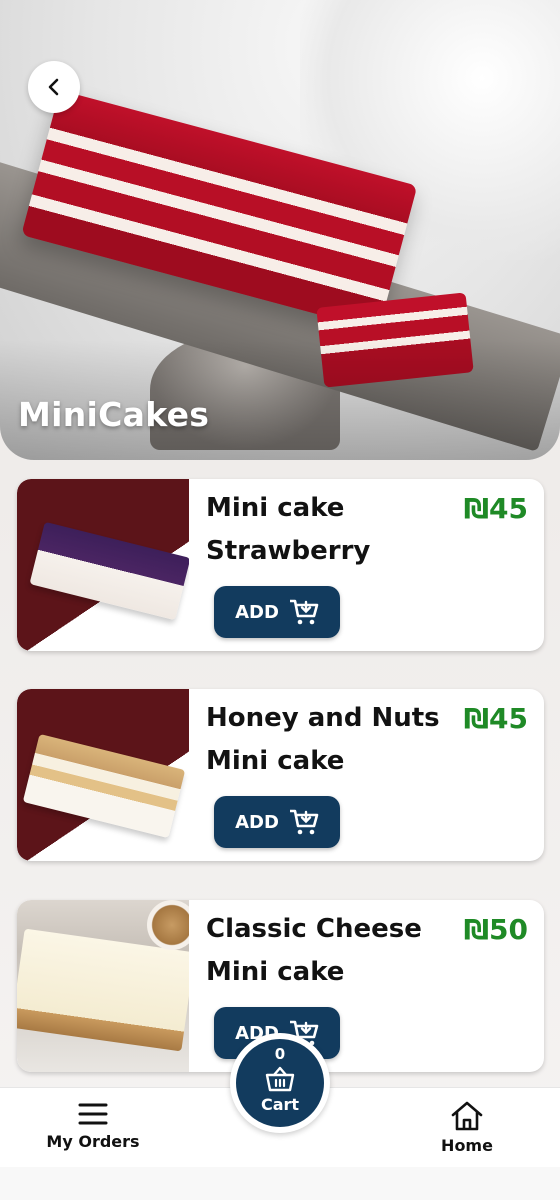  I want to click on chevron-left-icon, so click(53, 87).